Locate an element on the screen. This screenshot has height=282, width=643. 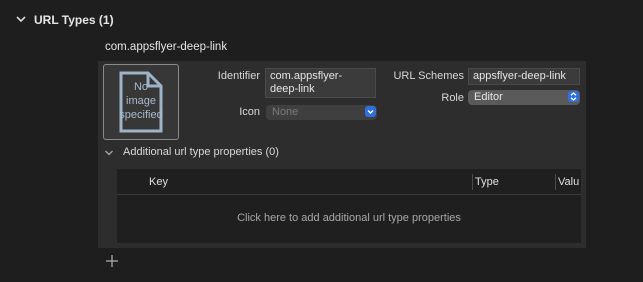
identifier-label: Identifier is located at coordinates (238, 76).